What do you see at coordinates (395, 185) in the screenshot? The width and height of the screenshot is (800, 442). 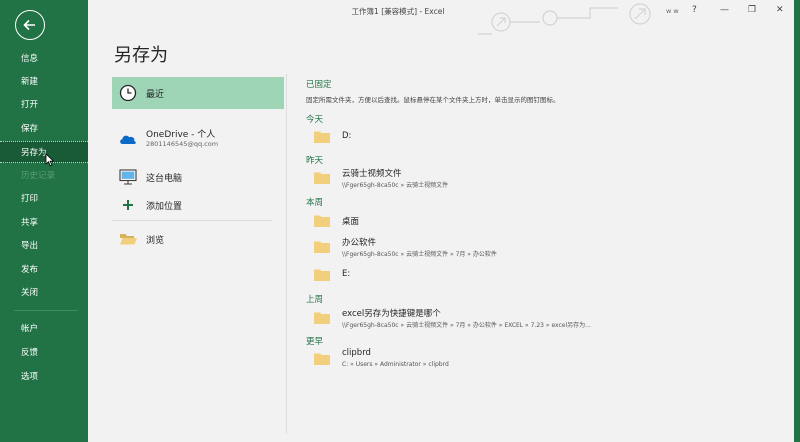 I see `folder-path: \\Fger65gh-8ca50c » 云骑士视频文件` at bounding box center [395, 185].